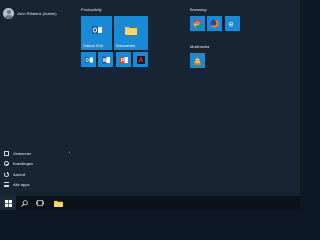 Image resolution: width=320 pixels, height=240 pixels. Describe the element at coordinates (8, 13) in the screenshot. I see `user-avatar-icon` at that location.